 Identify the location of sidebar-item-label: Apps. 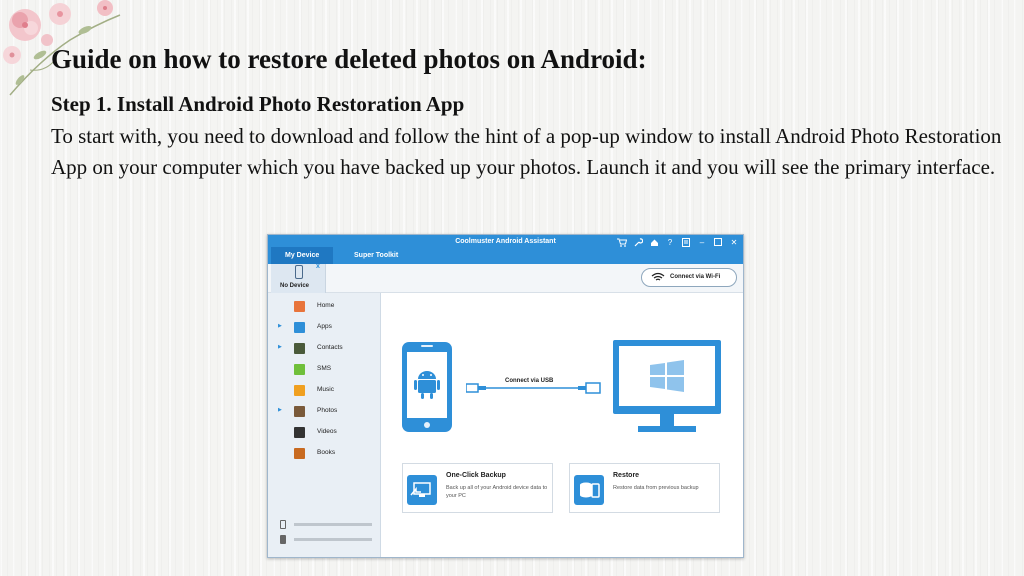
(324, 326).